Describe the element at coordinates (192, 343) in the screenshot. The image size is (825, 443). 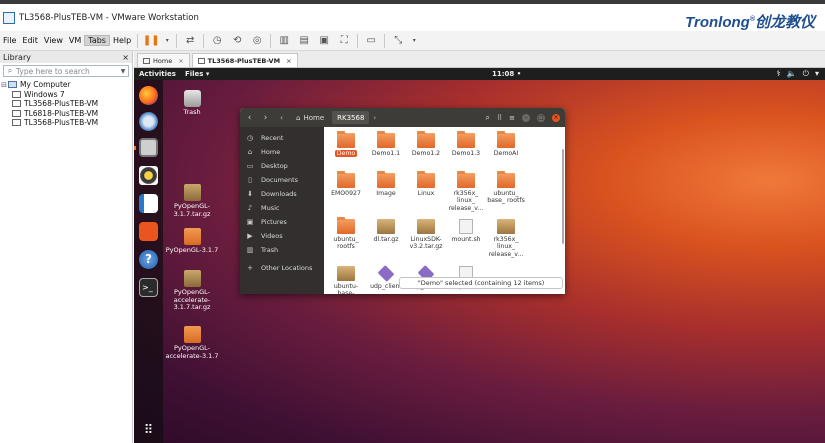
I see `desktop-icon-folder: PyOpenGL-accelerate-3.1.7` at that location.